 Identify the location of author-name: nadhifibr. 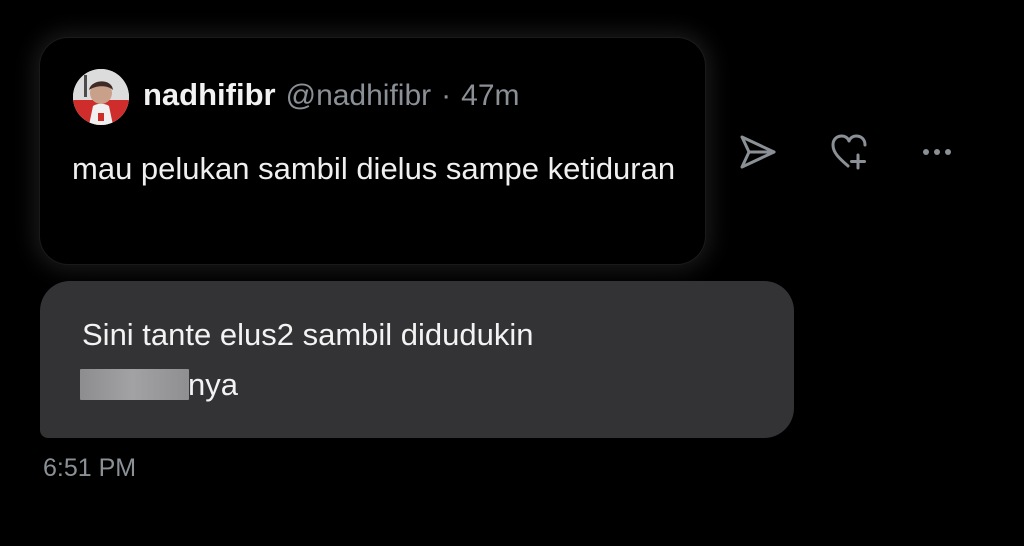
(209, 95).